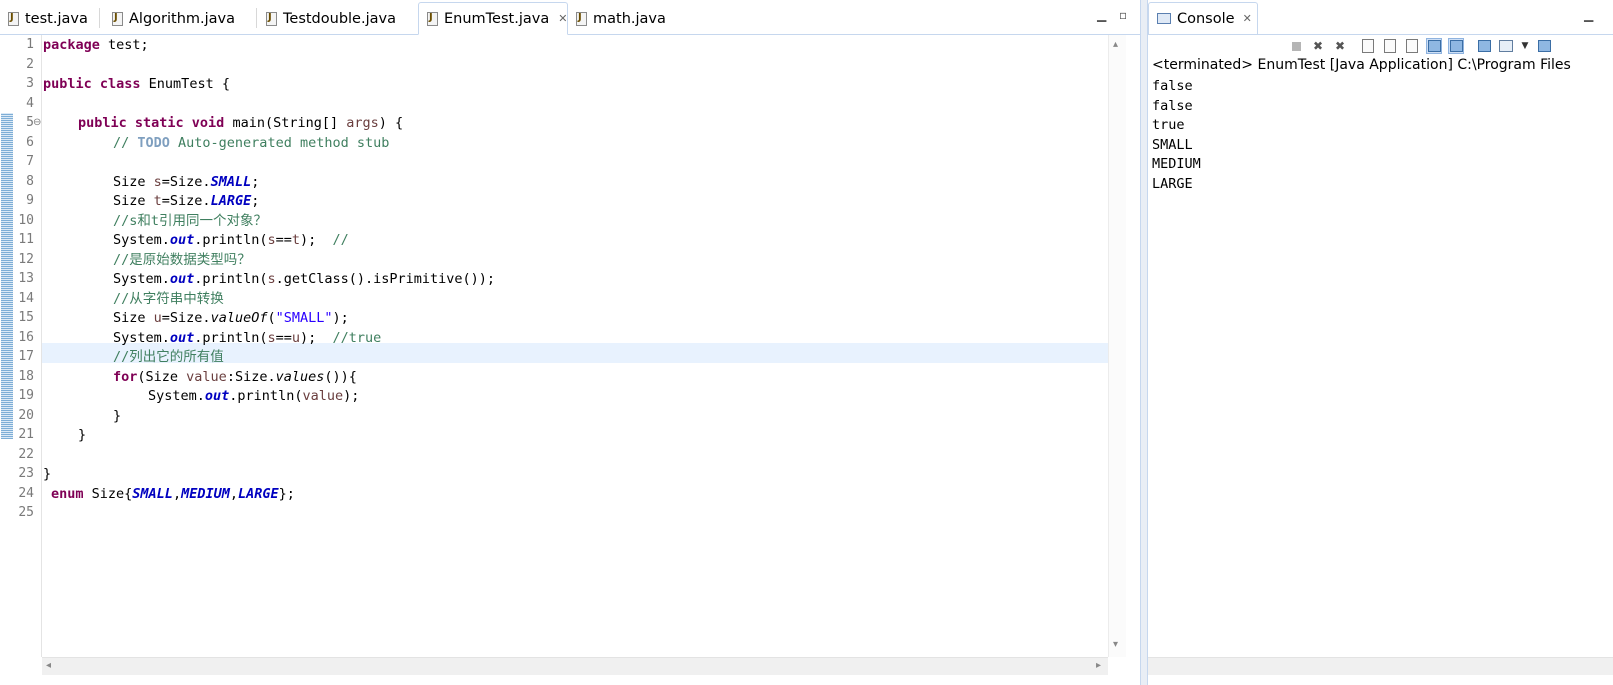 This screenshot has height=685, width=1613. I want to click on code-token: };, so click(286, 493).